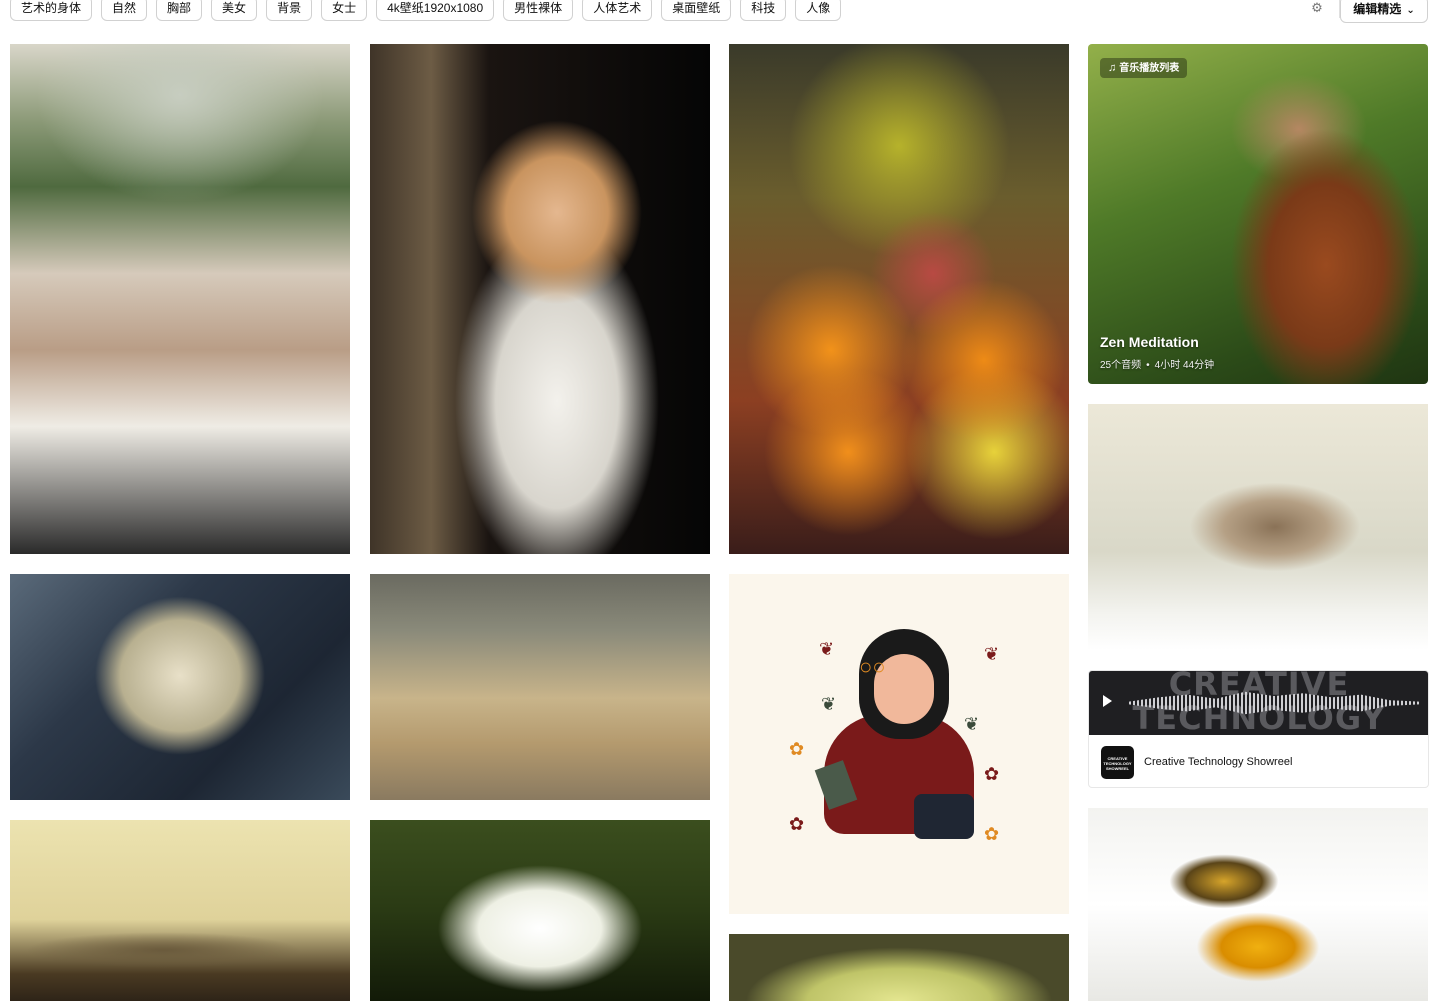 The width and height of the screenshot is (1440, 1001). Describe the element at coordinates (1117, 762) in the screenshot. I see `channel-logo: CREATIVE TECHNOLOGY SHOWREEL` at that location.